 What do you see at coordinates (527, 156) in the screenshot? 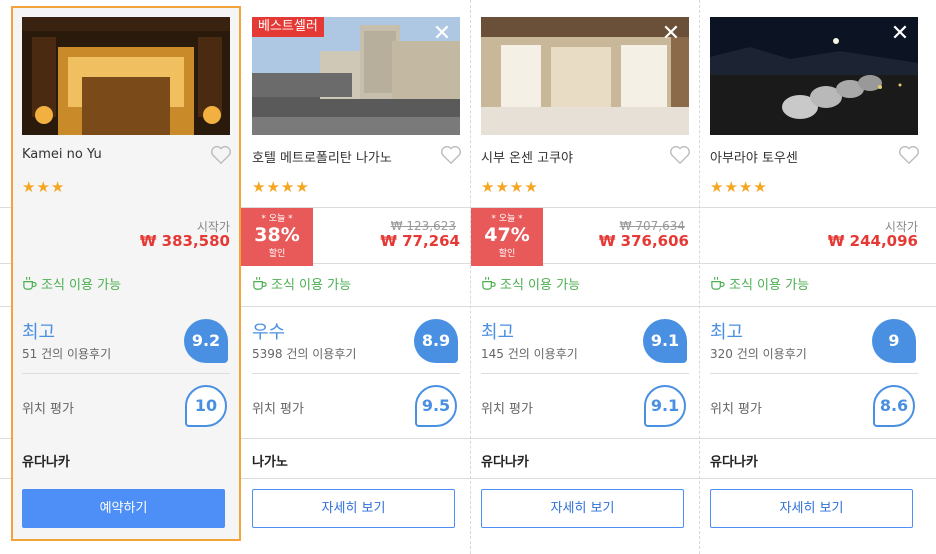
I see `hotel-name: 시부 온센 고쿠야` at bounding box center [527, 156].